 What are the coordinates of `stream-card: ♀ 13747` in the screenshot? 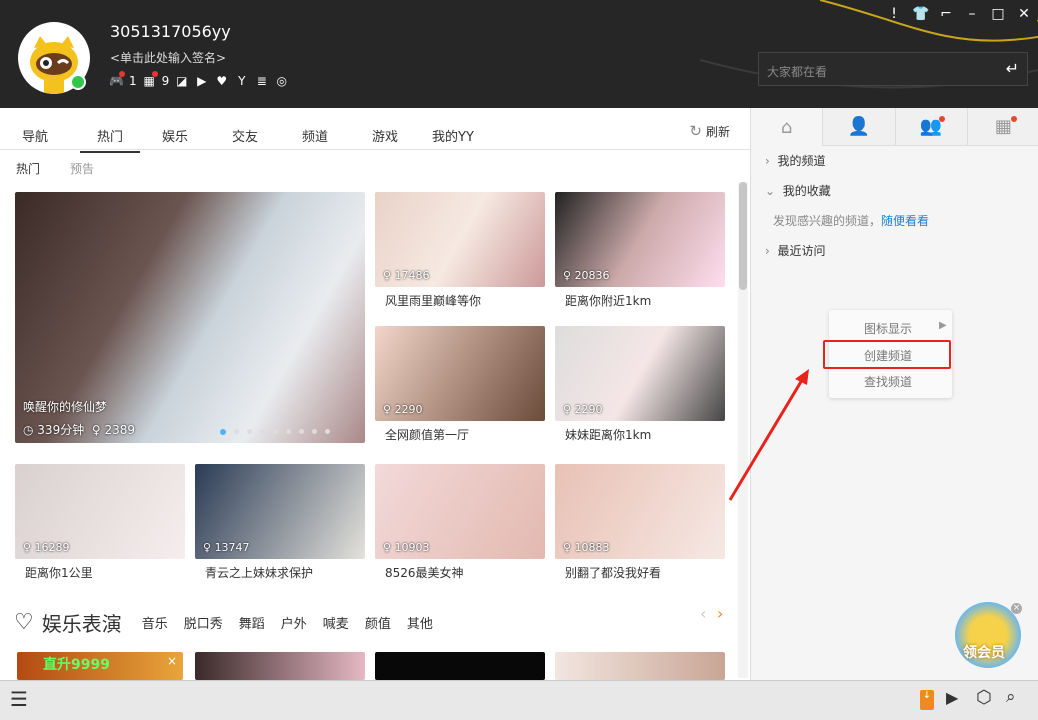 It's located at (280, 511).